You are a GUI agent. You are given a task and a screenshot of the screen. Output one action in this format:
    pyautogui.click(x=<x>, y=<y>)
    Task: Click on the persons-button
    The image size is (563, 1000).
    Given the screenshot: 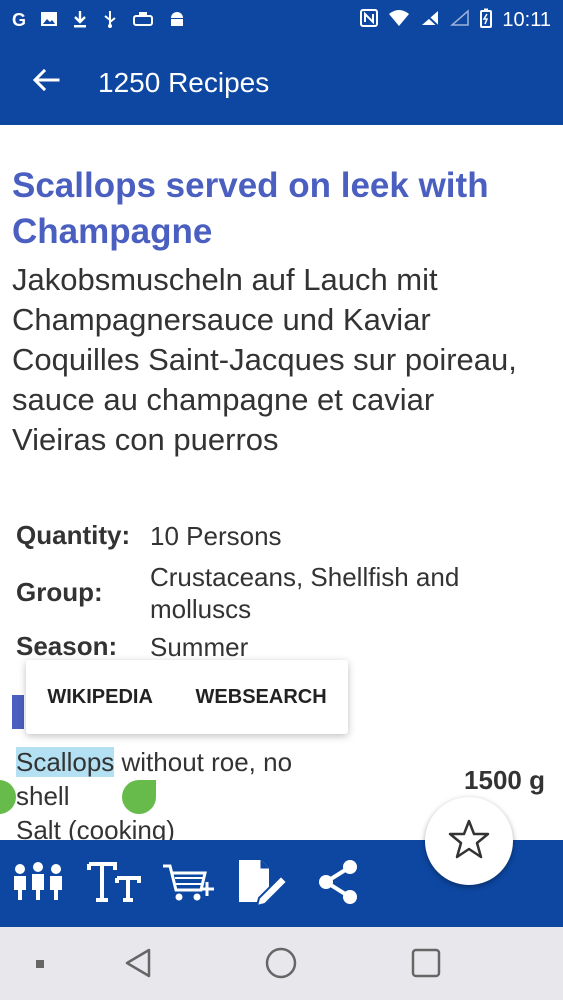 What is the action you would take?
    pyautogui.click(x=38, y=884)
    